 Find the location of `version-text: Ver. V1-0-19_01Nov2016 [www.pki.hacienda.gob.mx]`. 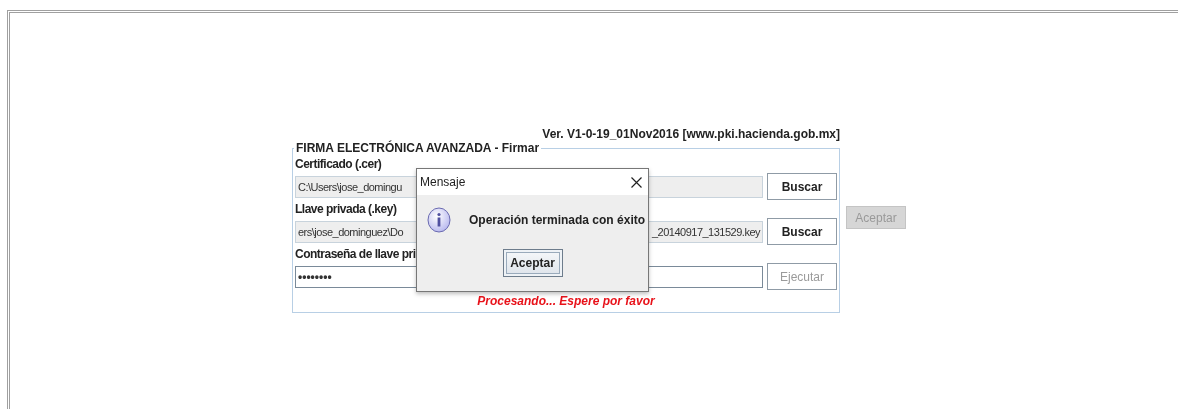

version-text: Ver. V1-0-19_01Nov2016 [www.pki.hacienda.gob.mx] is located at coordinates (691, 134).